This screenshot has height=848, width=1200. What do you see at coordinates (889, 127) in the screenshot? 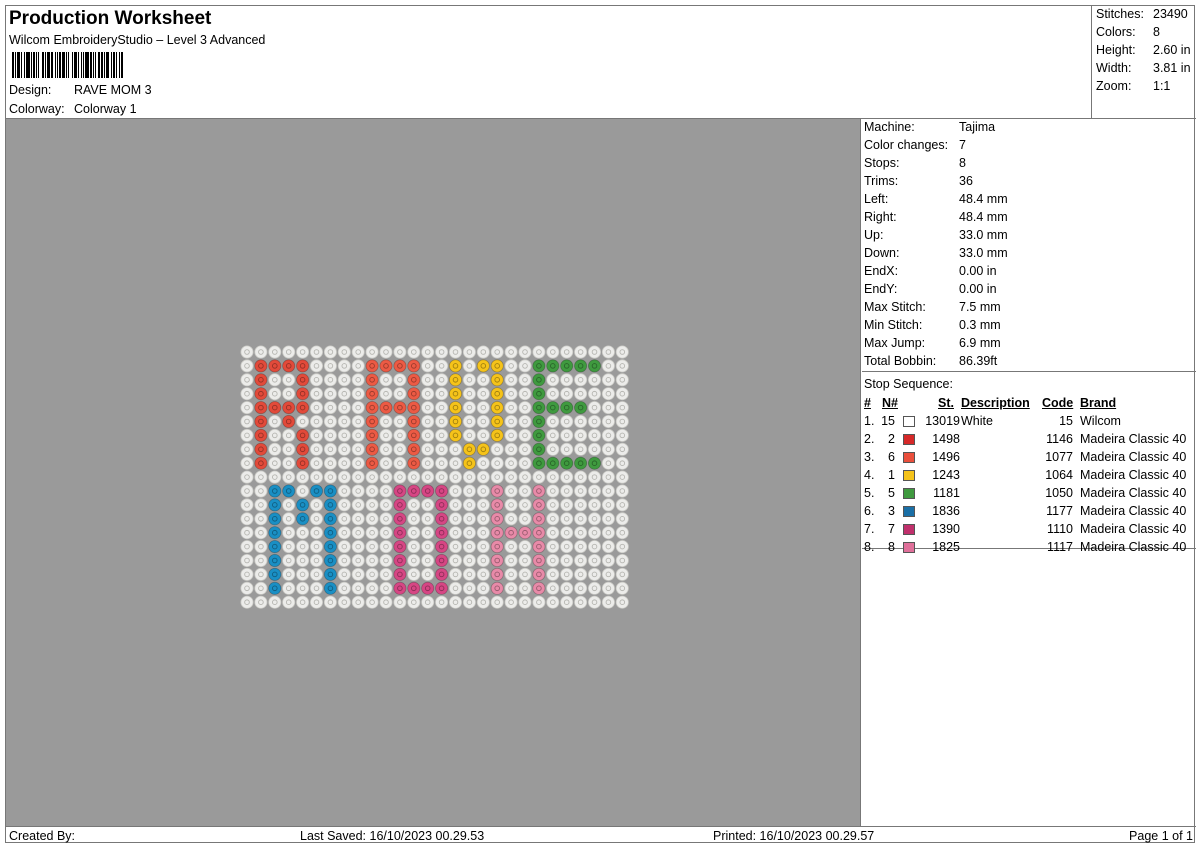
I see `machine-info-label: Machine:` at bounding box center [889, 127].